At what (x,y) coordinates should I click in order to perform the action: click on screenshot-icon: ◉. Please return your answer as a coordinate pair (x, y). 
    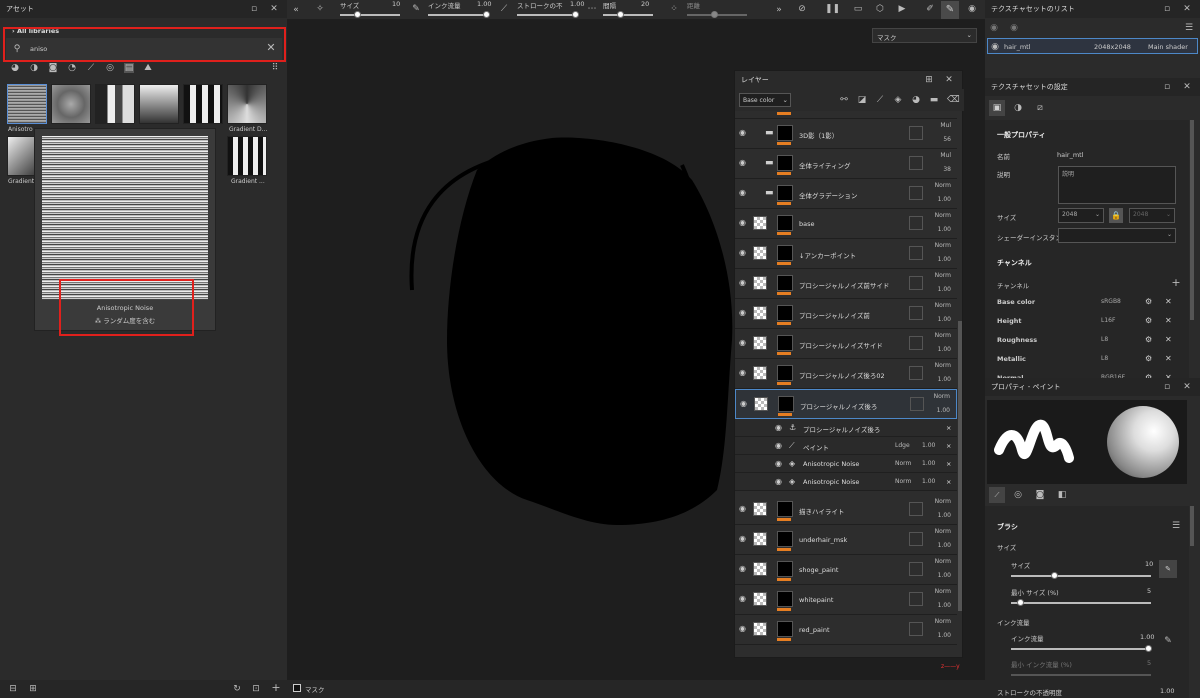
    Looking at the image, I should click on (972, 9).